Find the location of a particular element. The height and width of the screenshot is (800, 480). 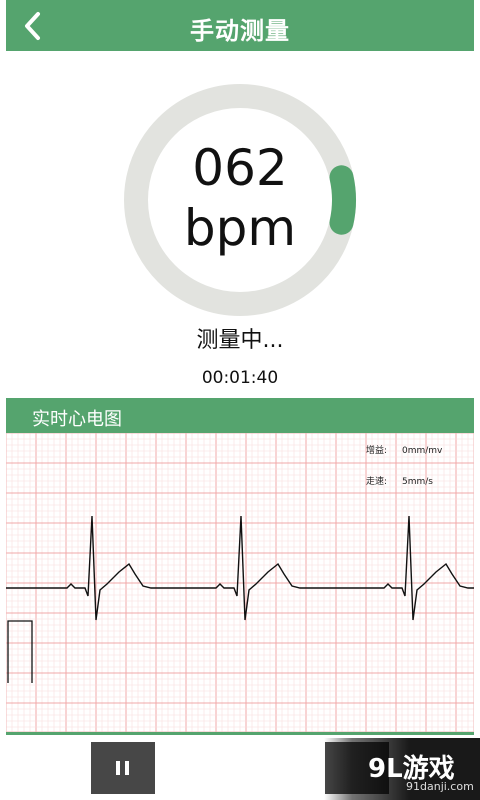

ecg-header: 实时心电图 is located at coordinates (240, 415).